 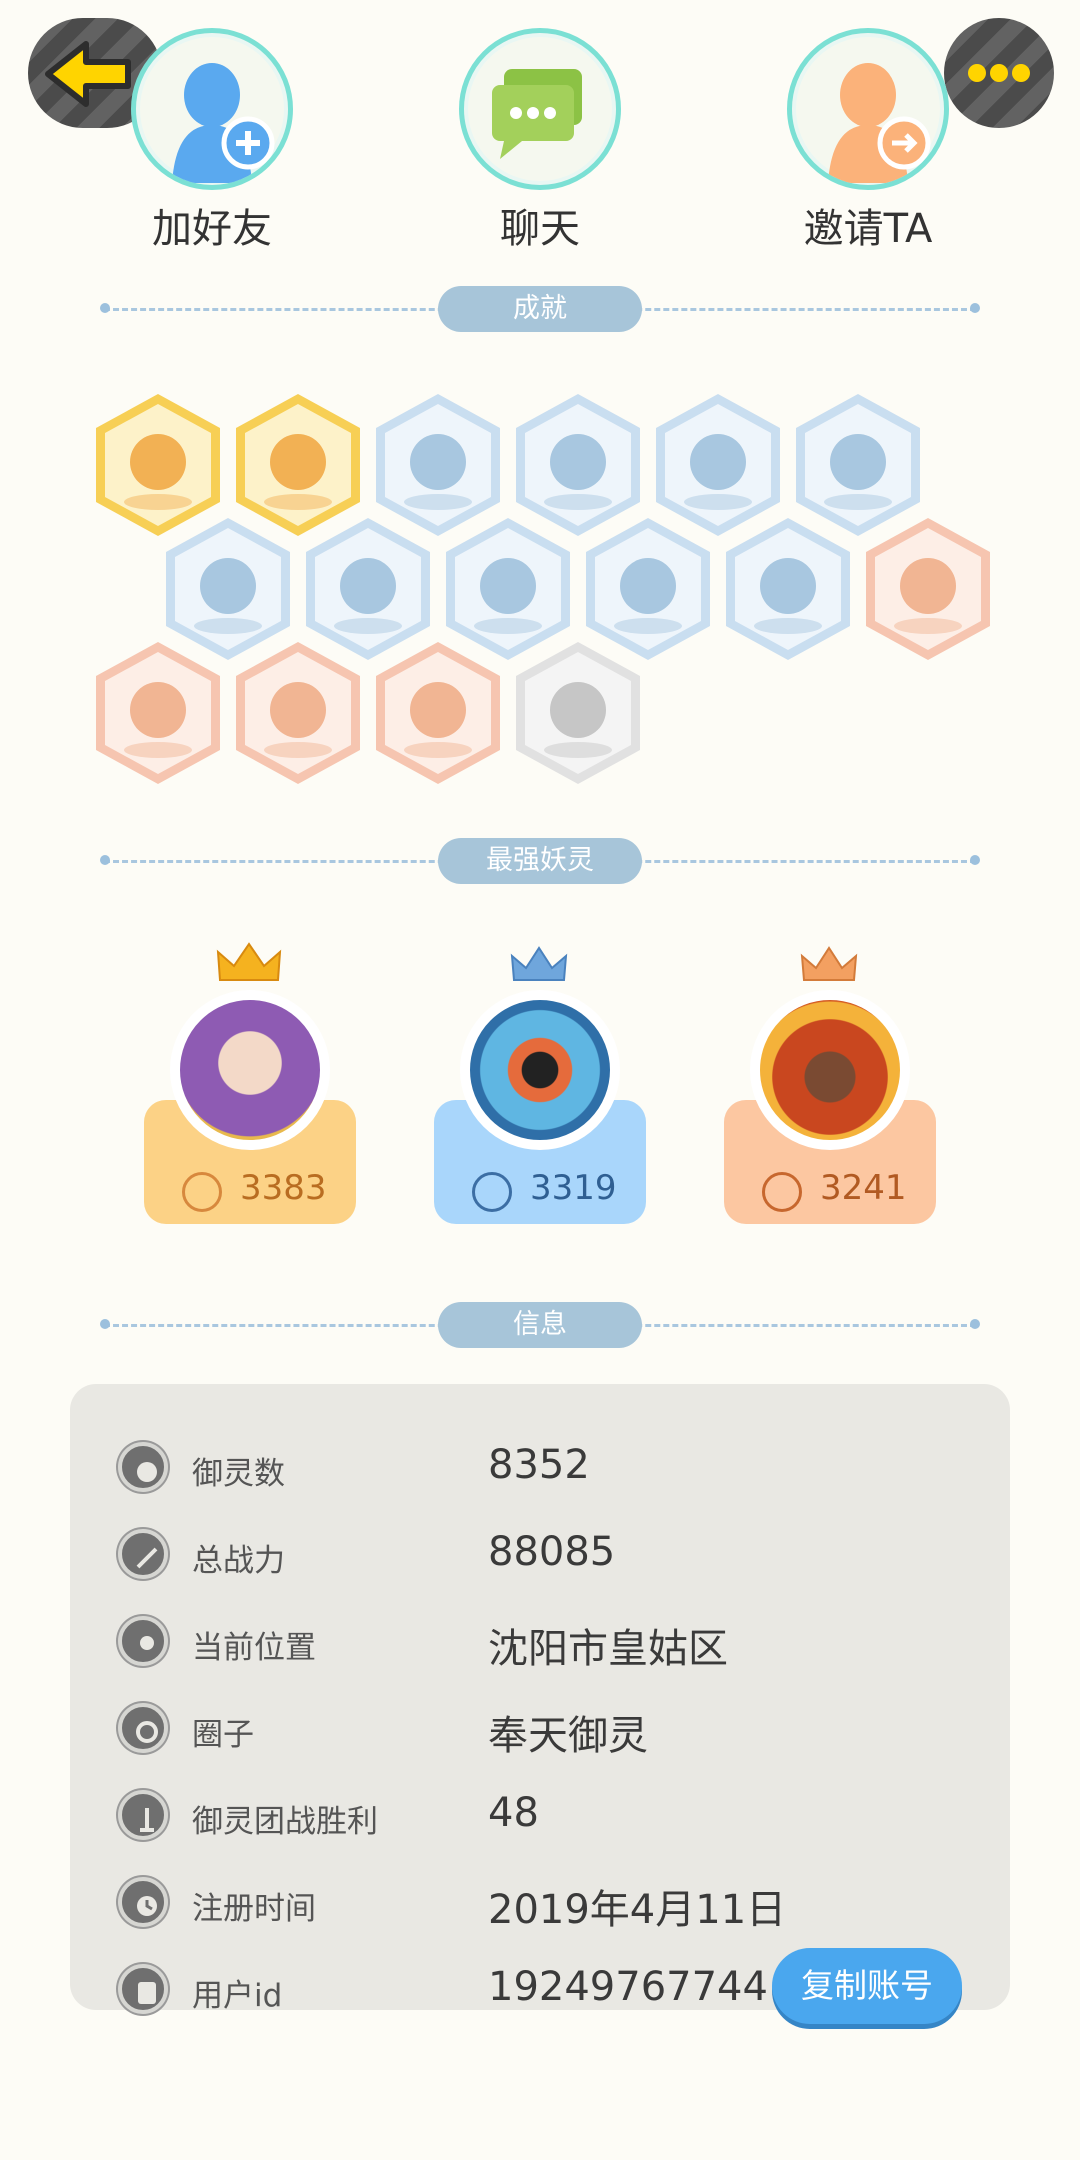 What do you see at coordinates (223, 1735) in the screenshot?
I see `info-label: 圈子` at bounding box center [223, 1735].